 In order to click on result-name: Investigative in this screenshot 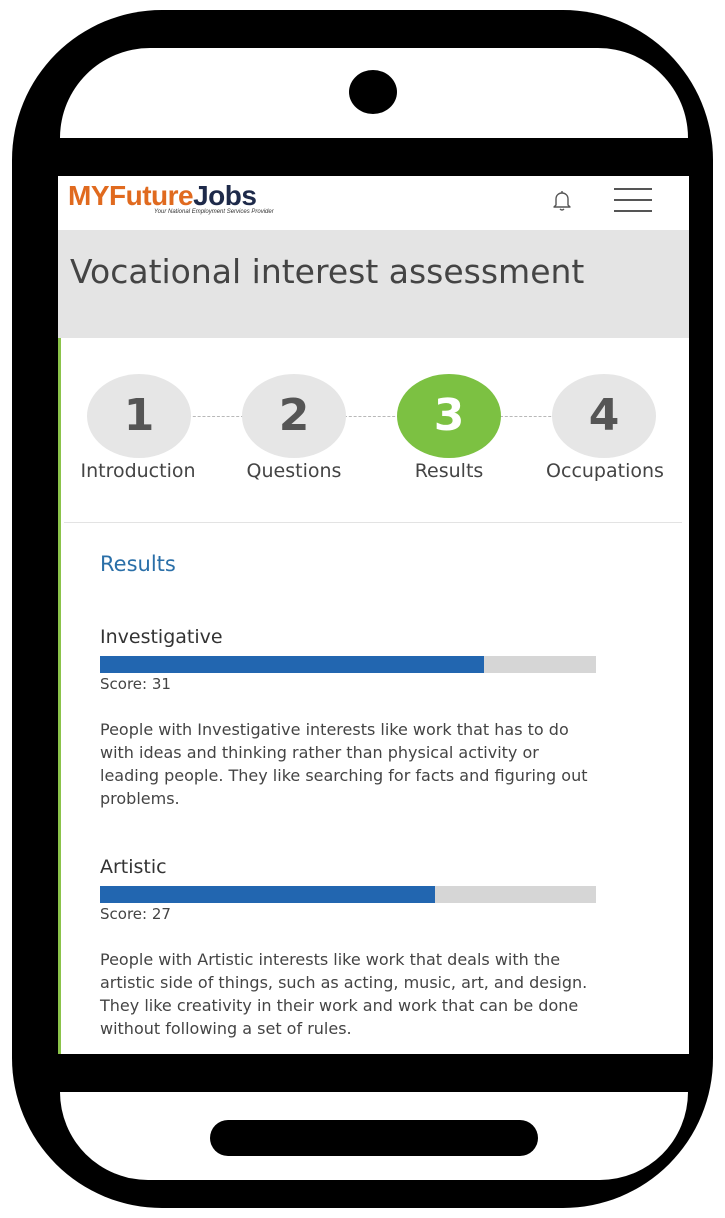, I will do `click(161, 637)`.